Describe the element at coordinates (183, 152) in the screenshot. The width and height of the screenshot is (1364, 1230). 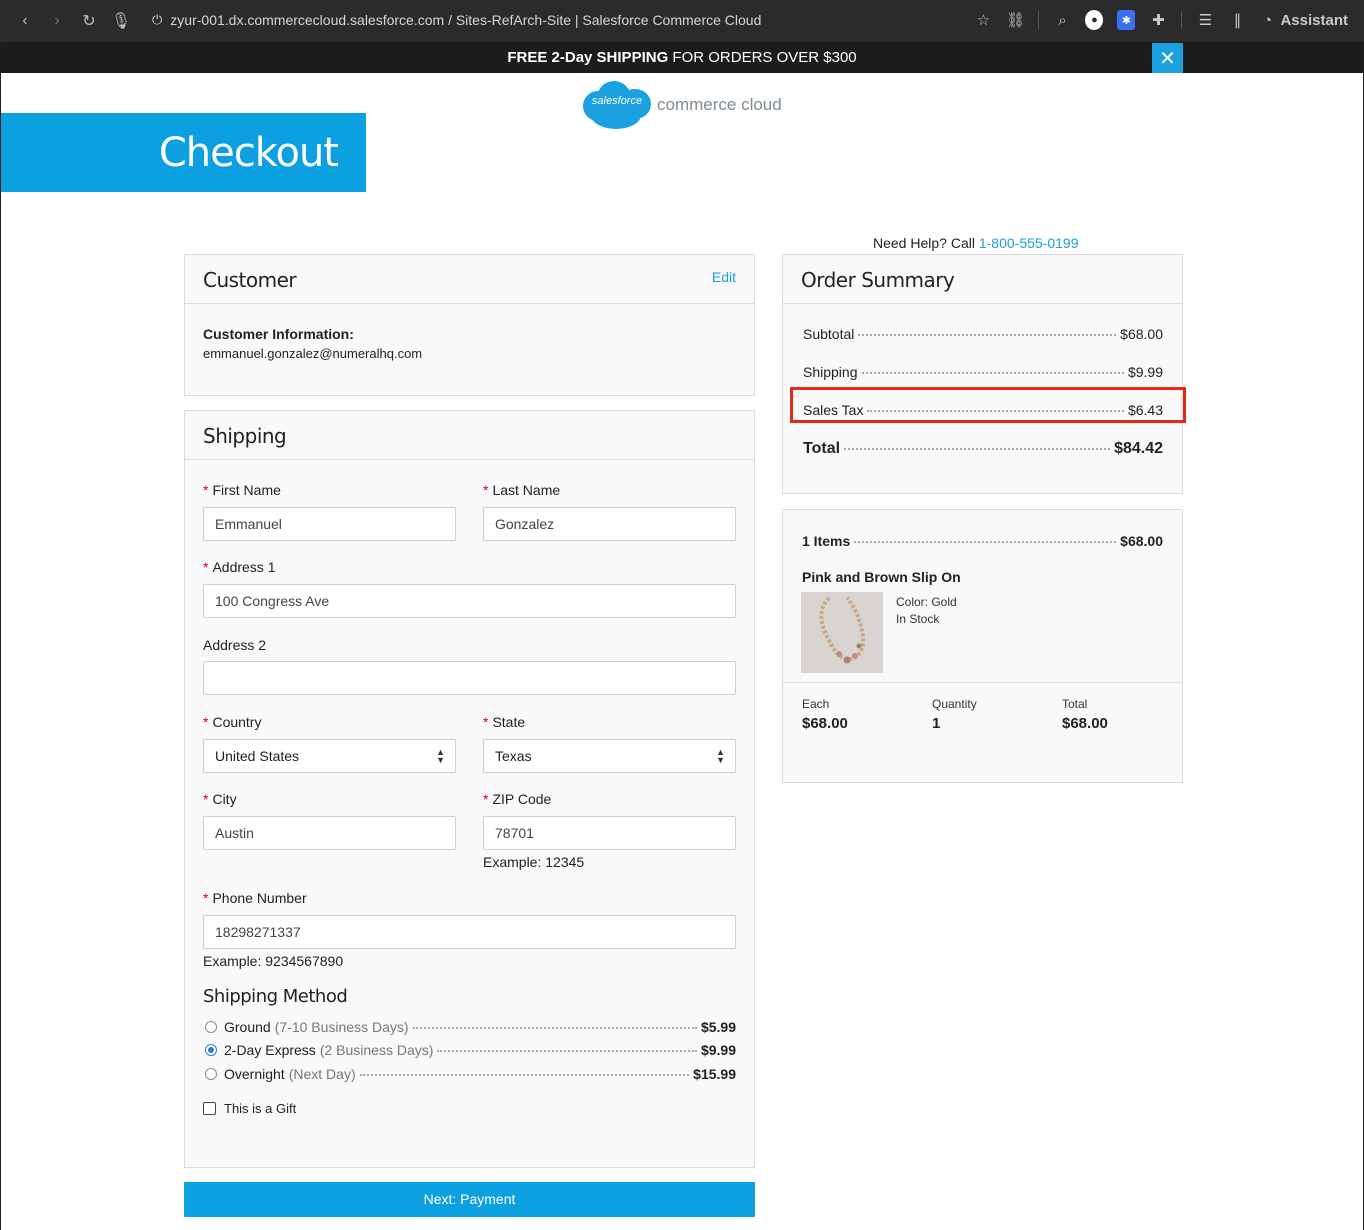
I see `page-title: Checkout` at that location.